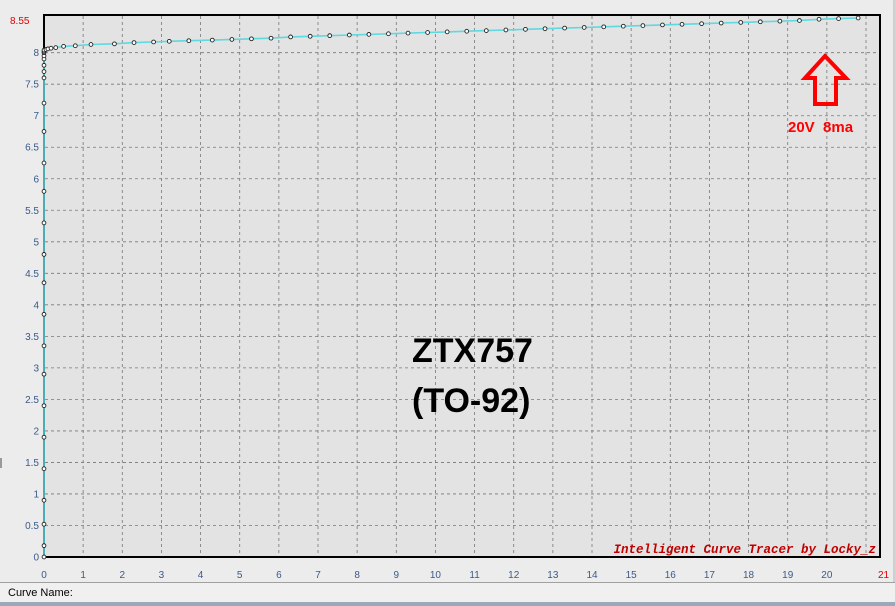 The height and width of the screenshot is (606, 895). Describe the element at coordinates (447, 594) in the screenshot. I see `status-bar: Curve Name:` at that location.